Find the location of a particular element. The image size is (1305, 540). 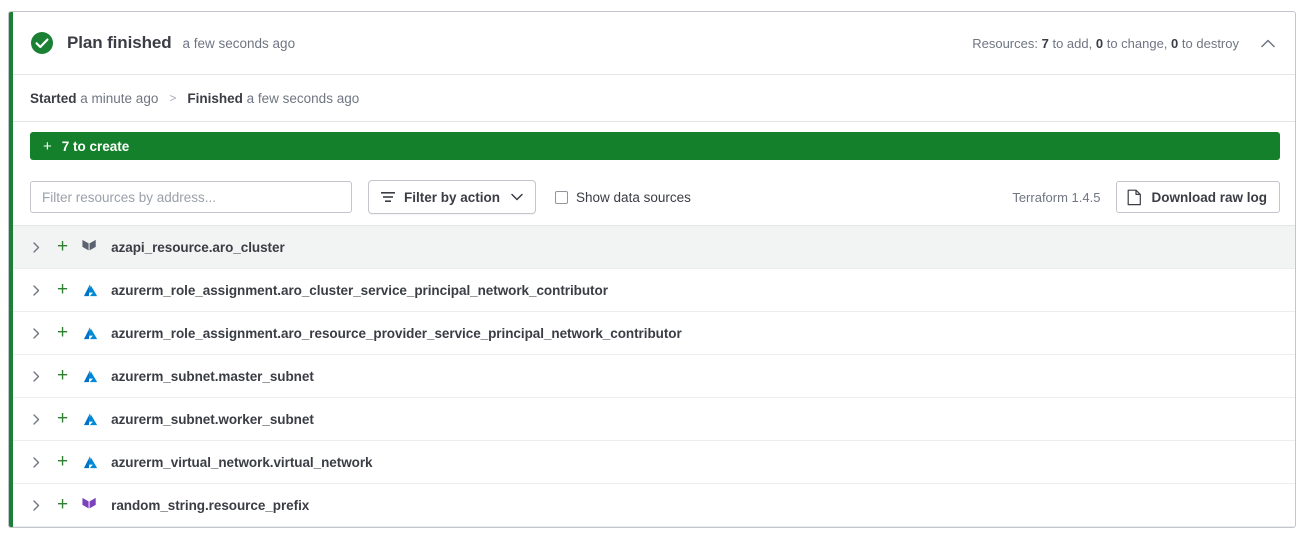

table-row: + azapi_resource.aro_cluster is located at coordinates (654, 247).